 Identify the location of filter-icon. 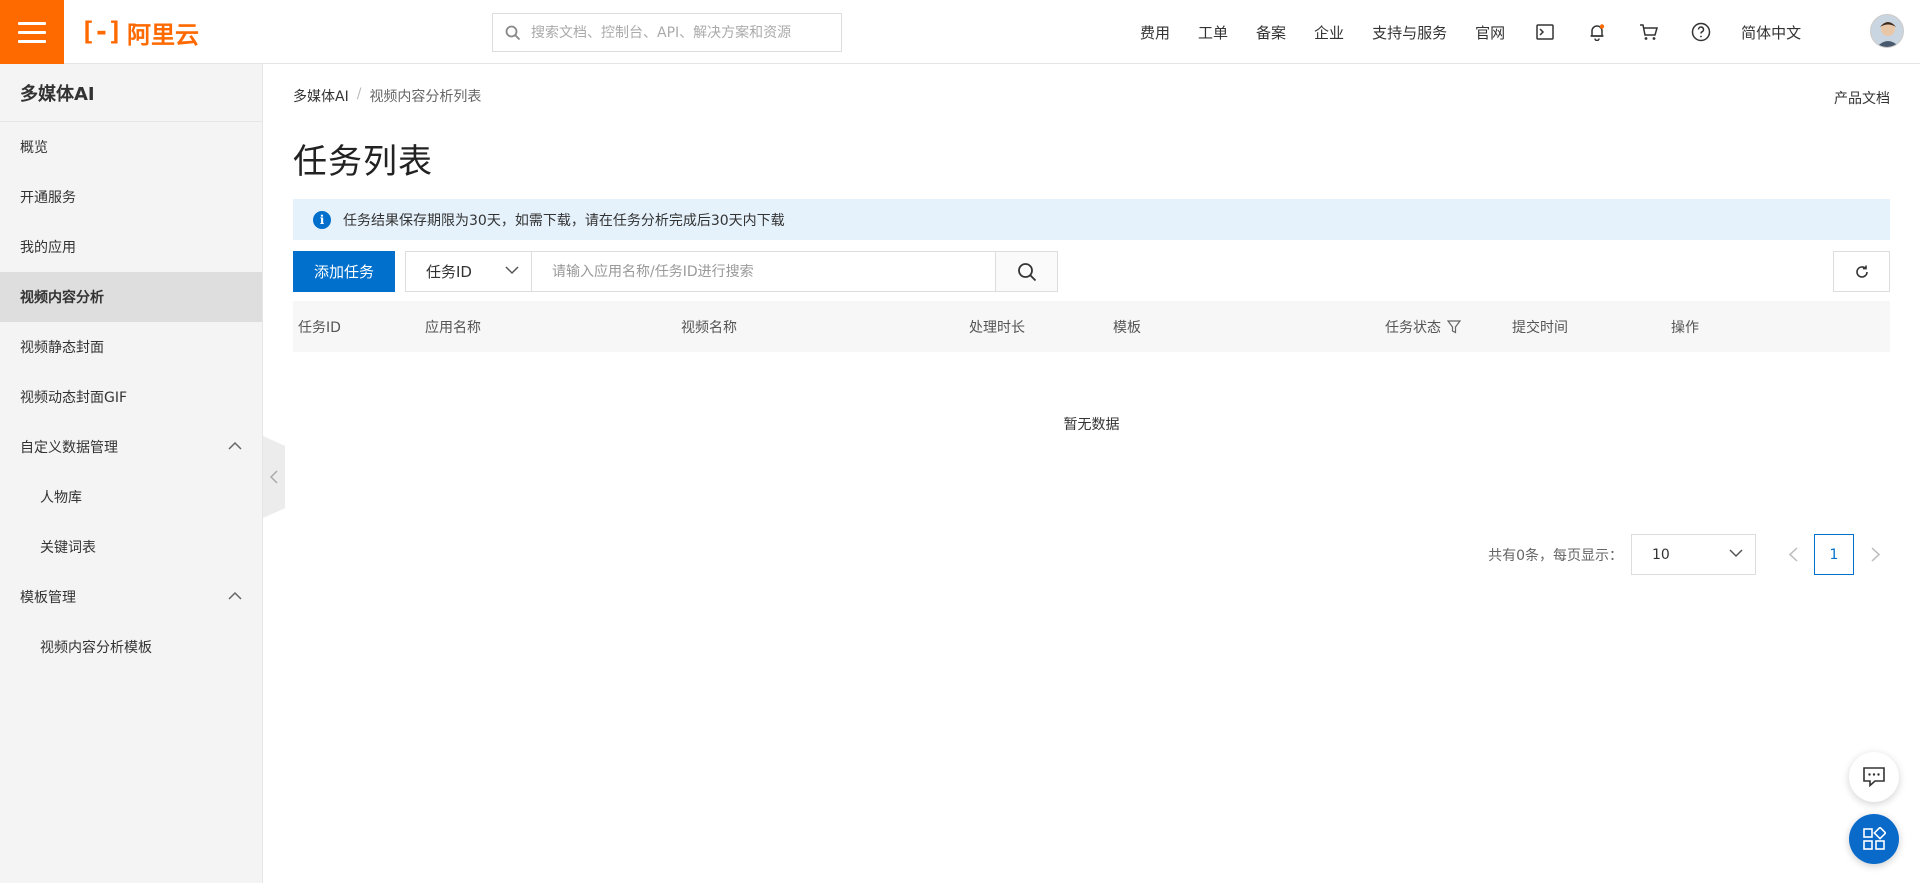
(1454, 326).